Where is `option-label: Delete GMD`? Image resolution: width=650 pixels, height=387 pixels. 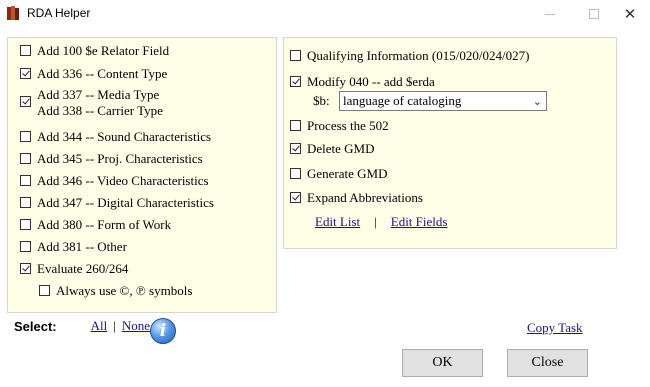
option-label: Delete GMD is located at coordinates (341, 148).